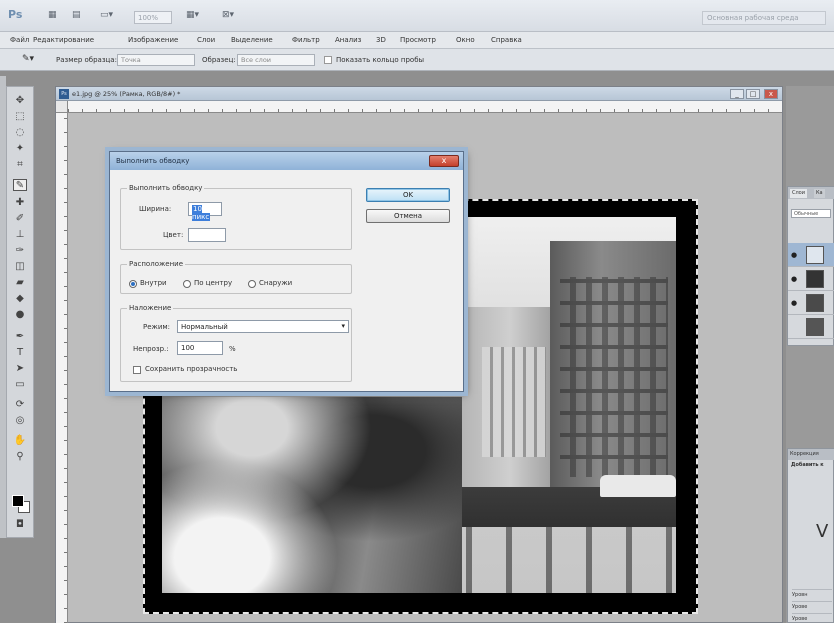  Describe the element at coordinates (737, 94) in the screenshot. I see `minimize-button: _` at that location.